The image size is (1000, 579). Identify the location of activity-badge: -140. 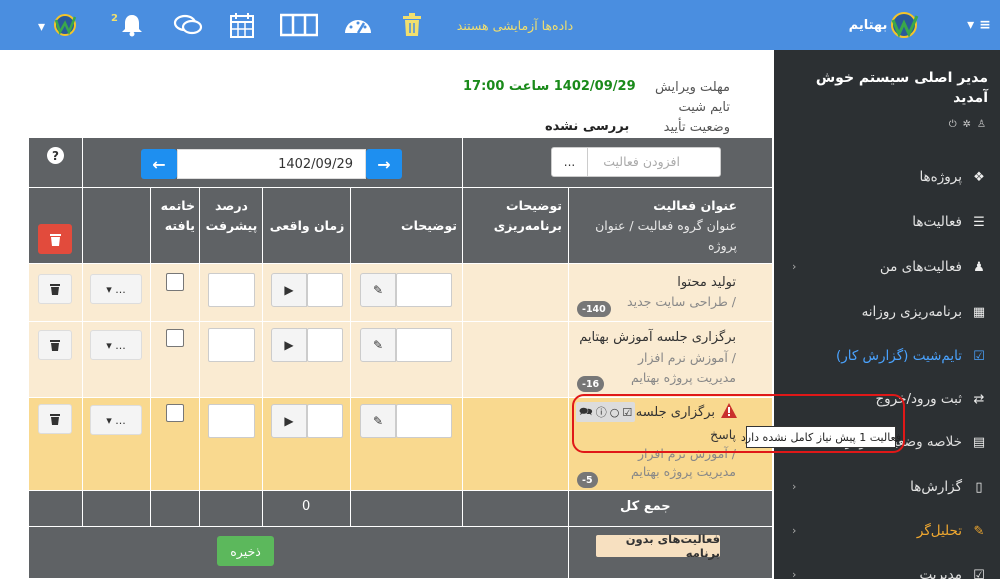
(594, 309).